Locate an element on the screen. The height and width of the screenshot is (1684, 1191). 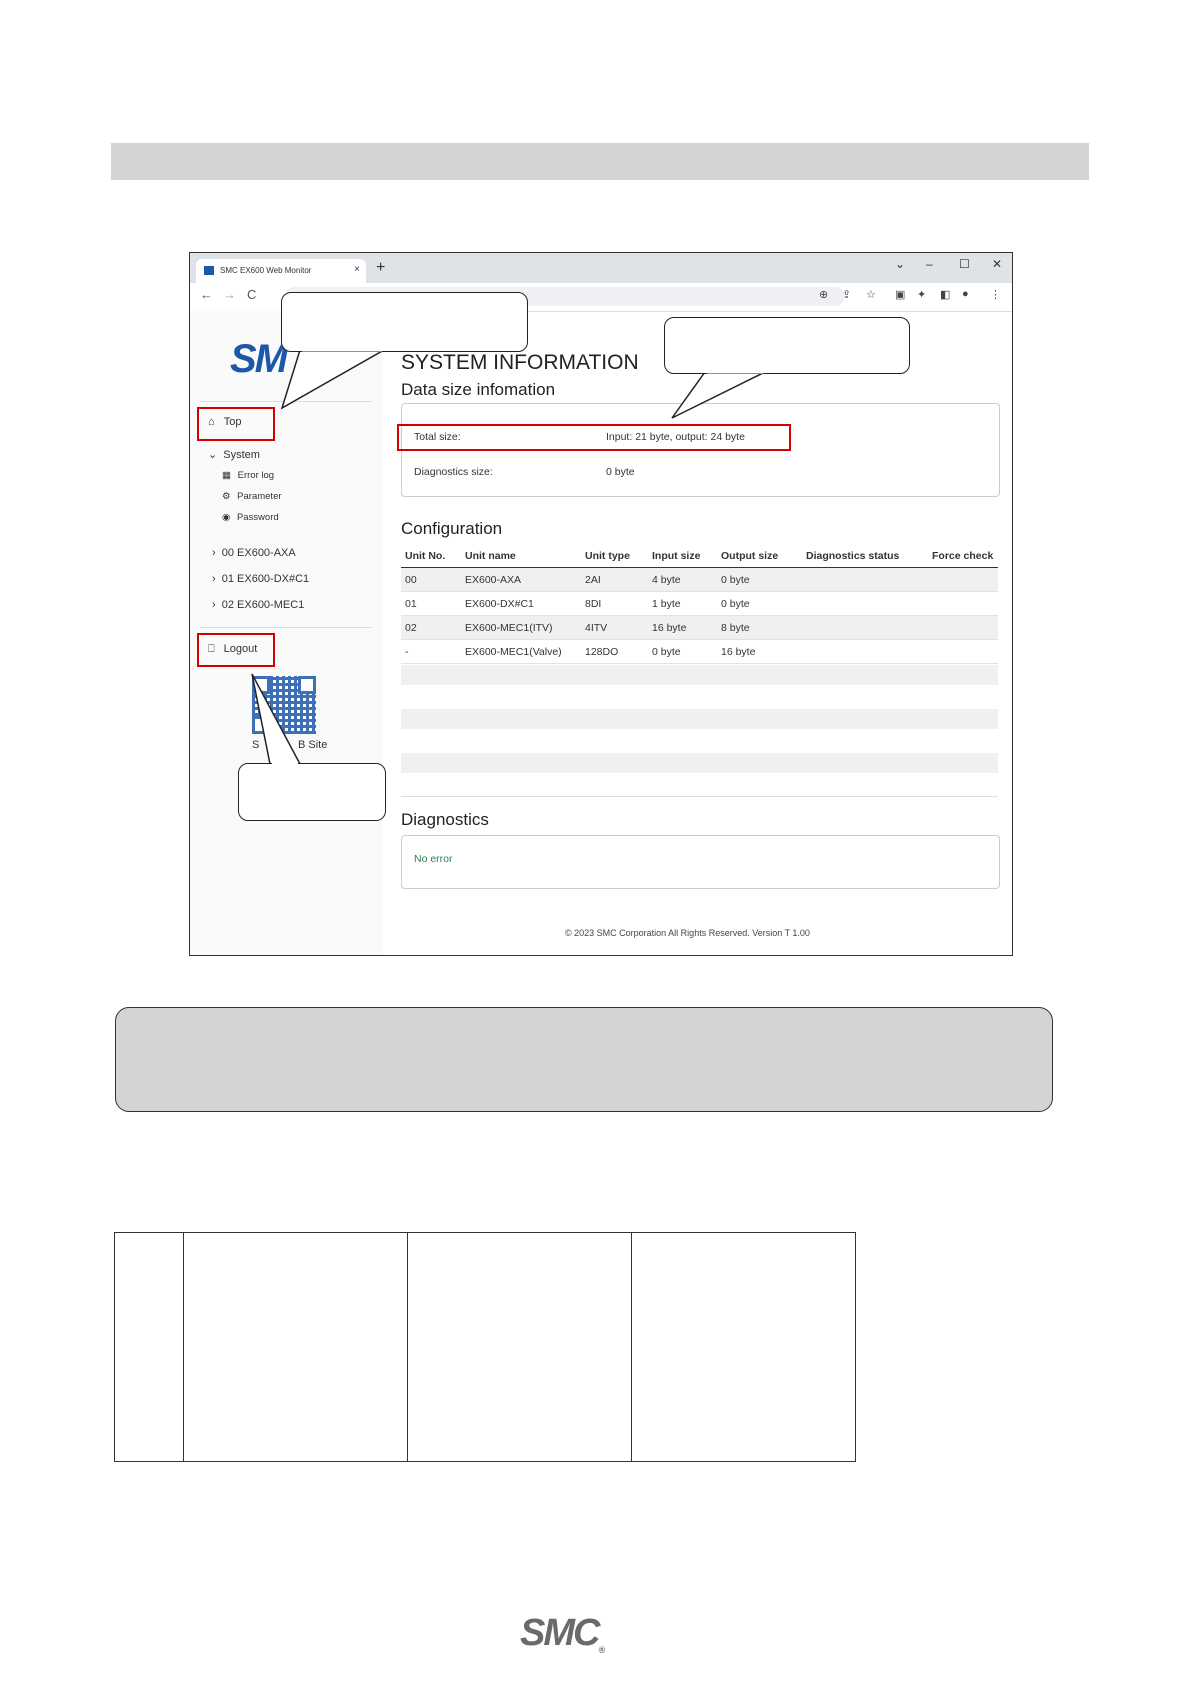
blank-table is located at coordinates (485, 1347).